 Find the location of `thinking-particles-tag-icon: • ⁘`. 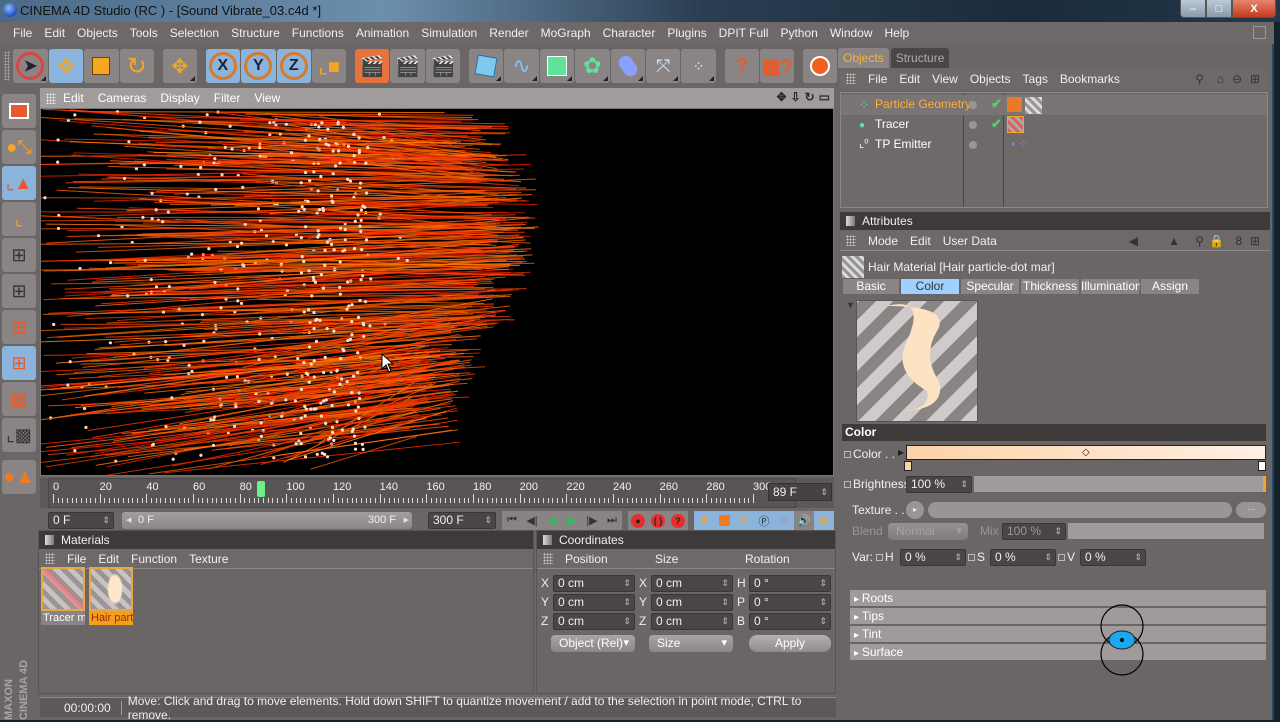

thinking-particles-tag-icon: • ⁘ is located at coordinates (1020, 144).